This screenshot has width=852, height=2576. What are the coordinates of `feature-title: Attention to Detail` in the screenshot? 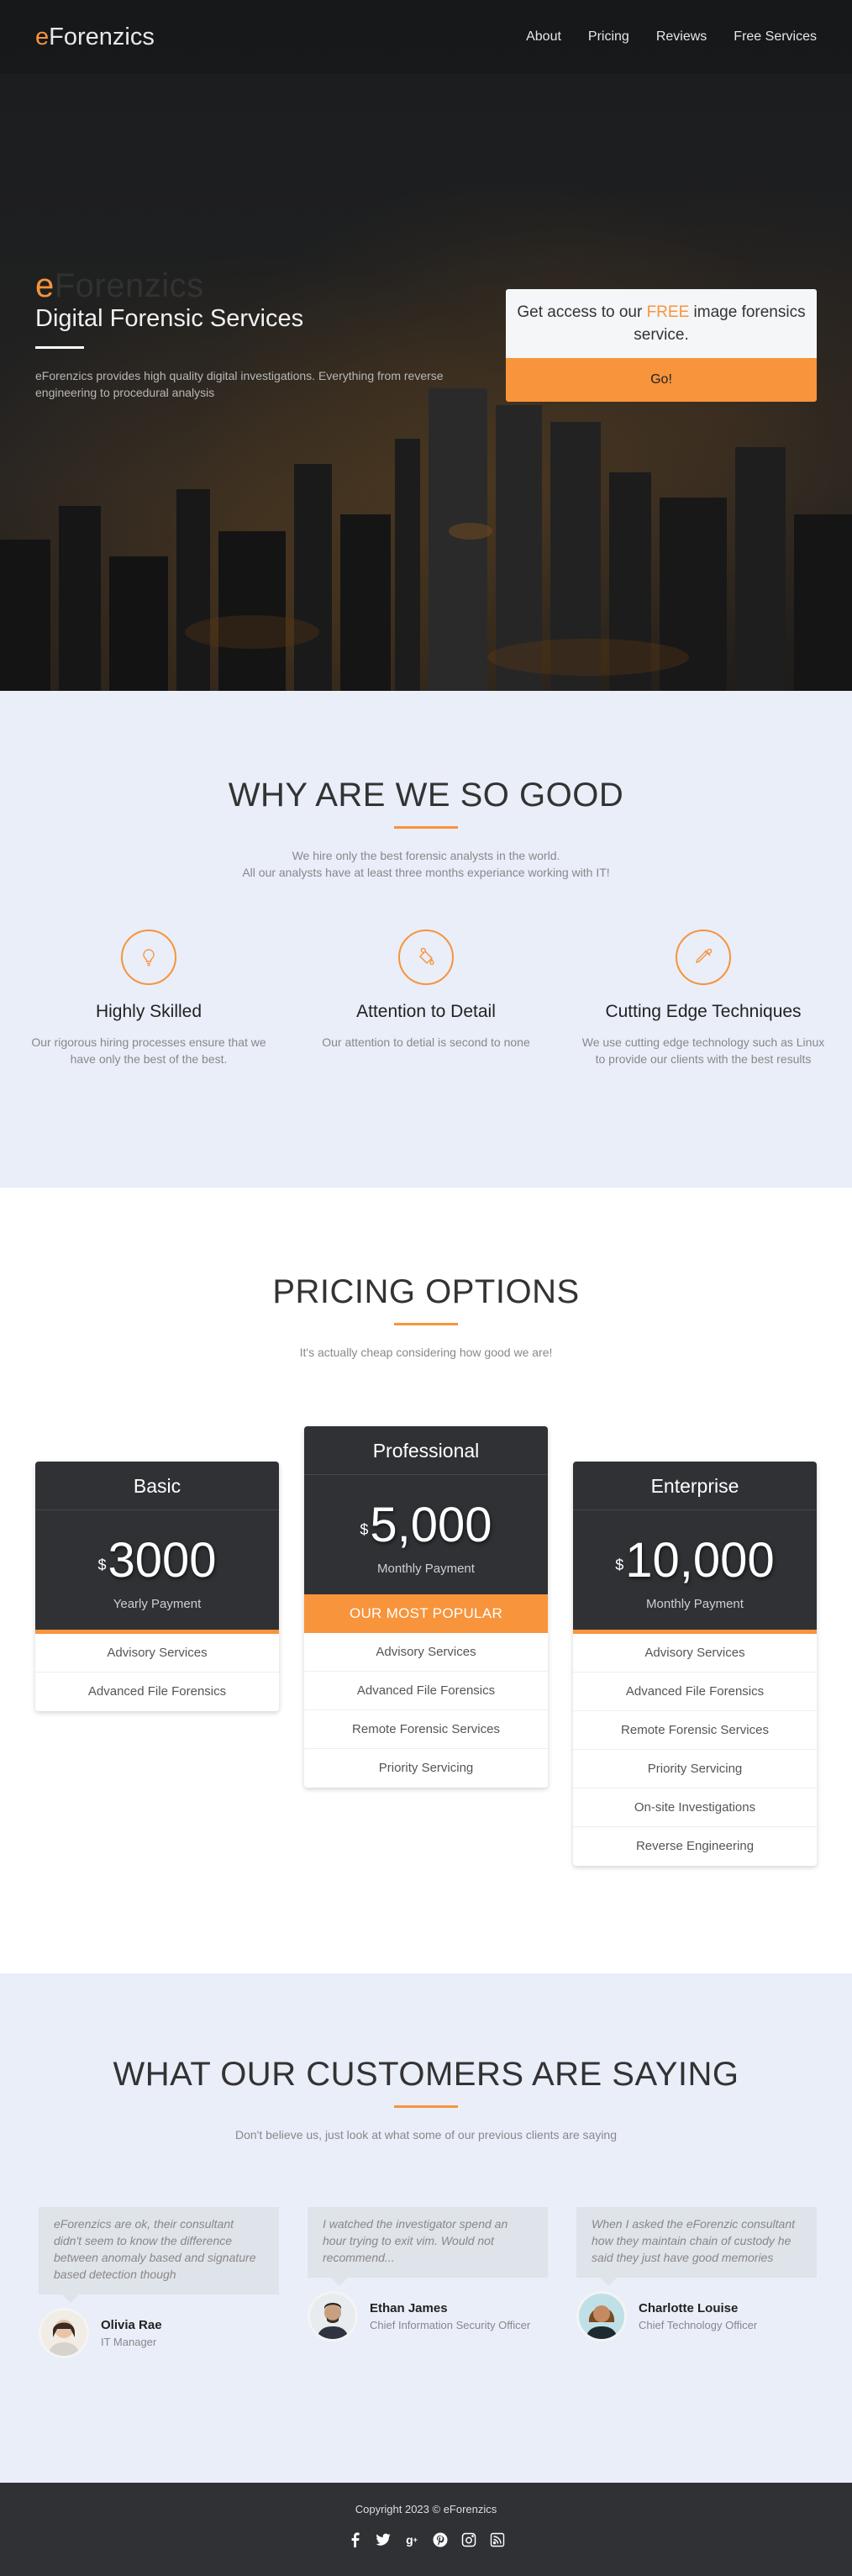 It's located at (426, 1011).